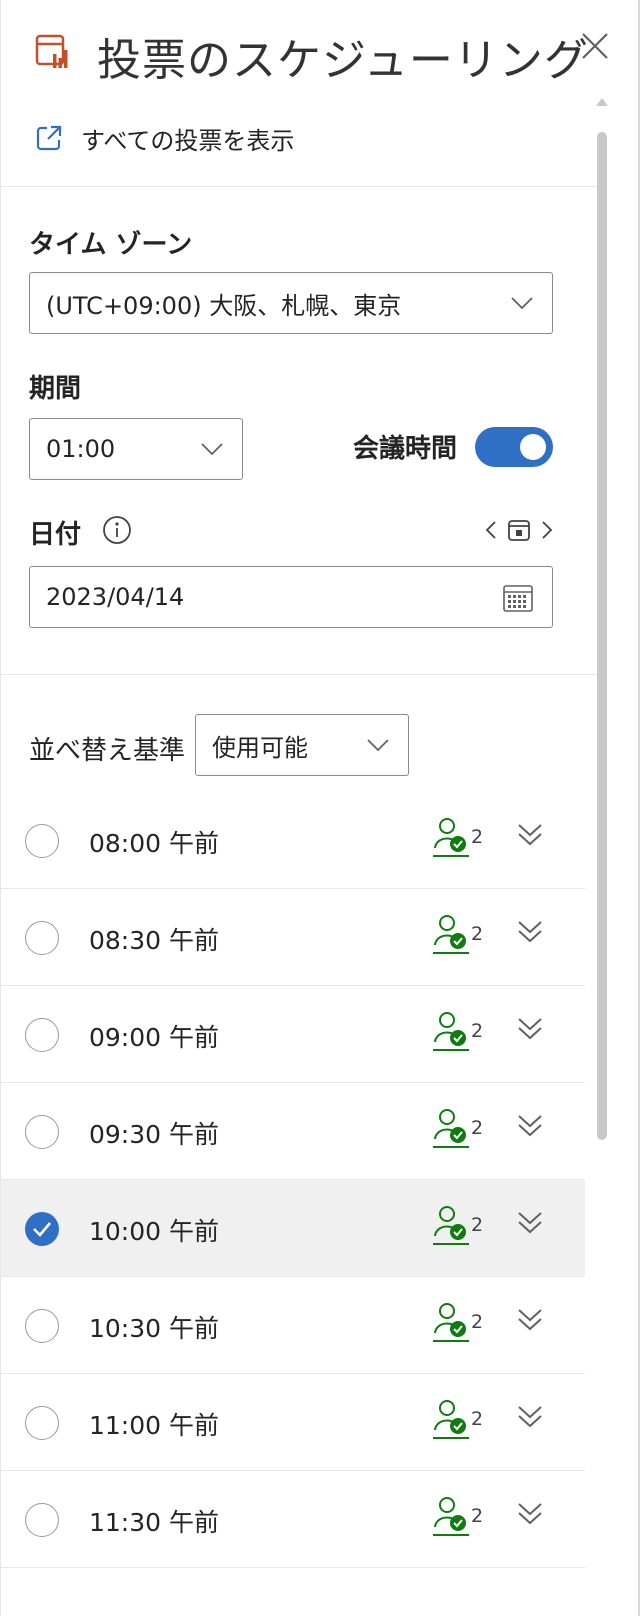  I want to click on close-icon, so click(595, 46).